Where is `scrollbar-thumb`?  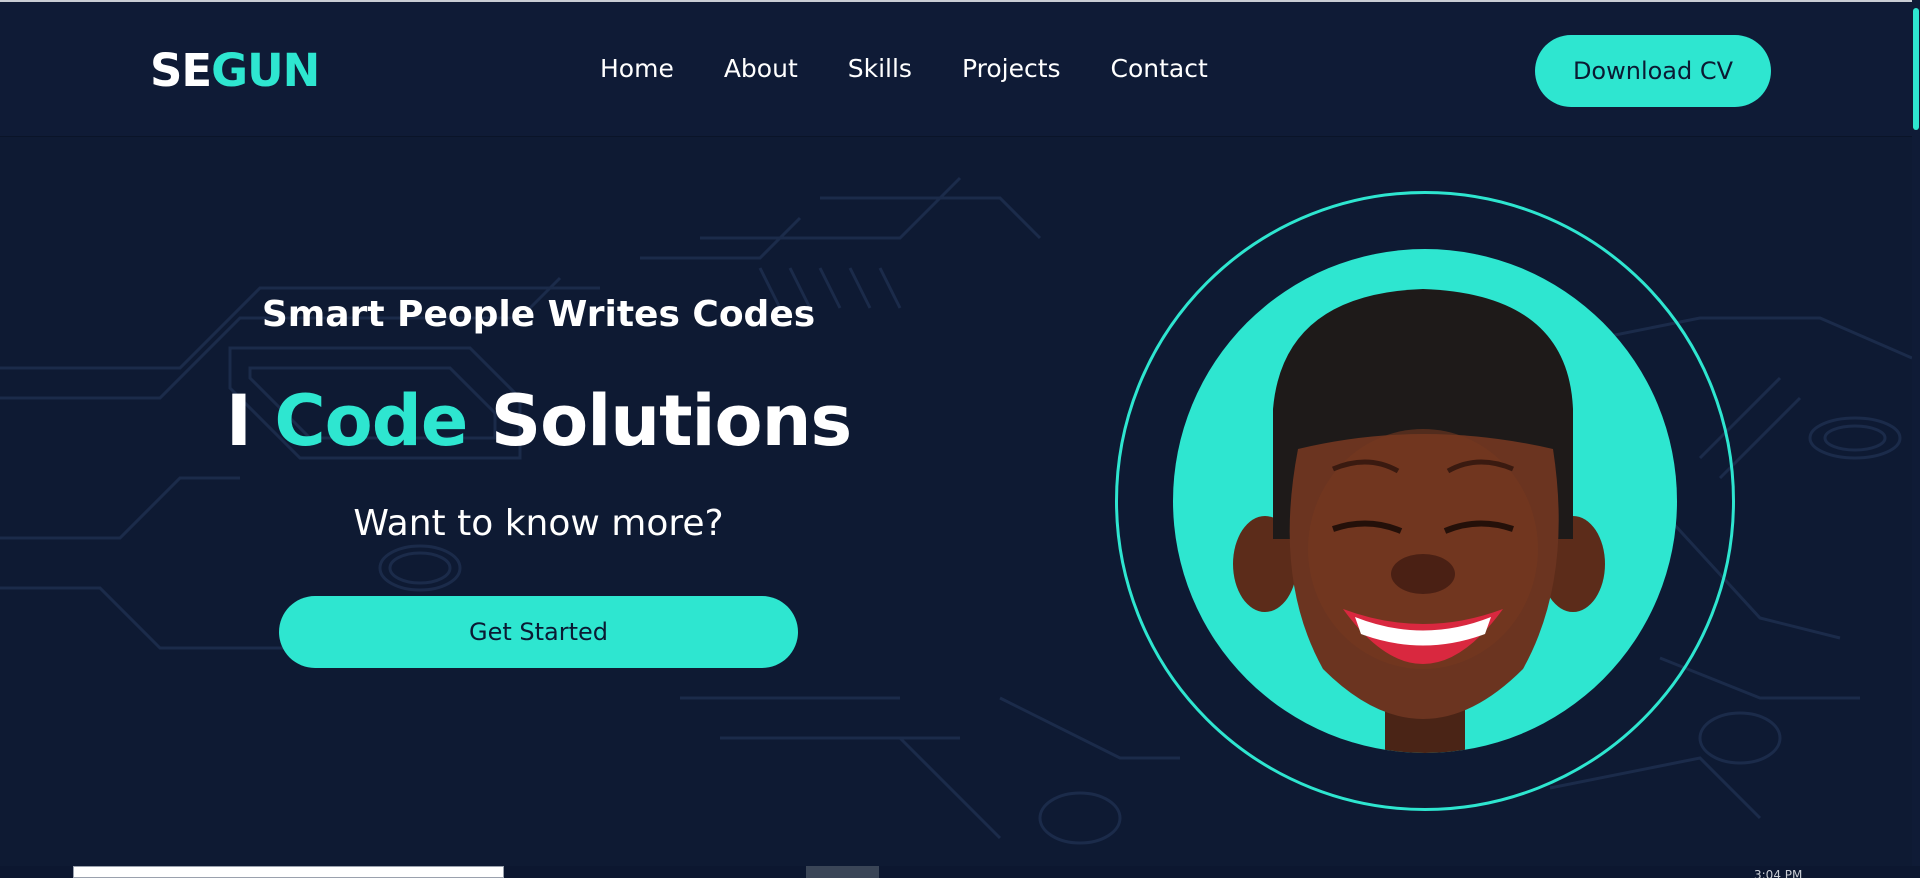 scrollbar-thumb is located at coordinates (1916, 69).